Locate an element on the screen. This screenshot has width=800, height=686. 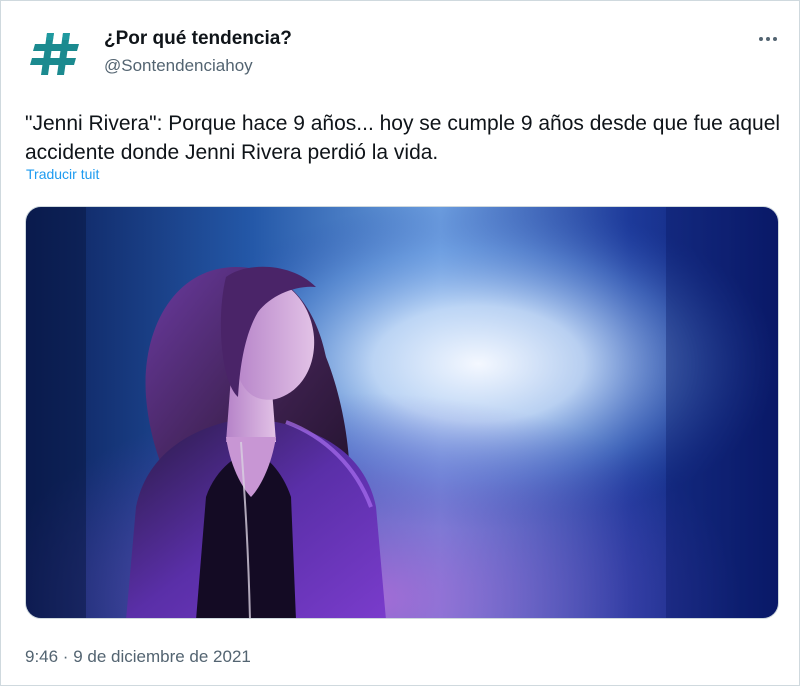
translate-link: Traducir tuit is located at coordinates (62, 174).